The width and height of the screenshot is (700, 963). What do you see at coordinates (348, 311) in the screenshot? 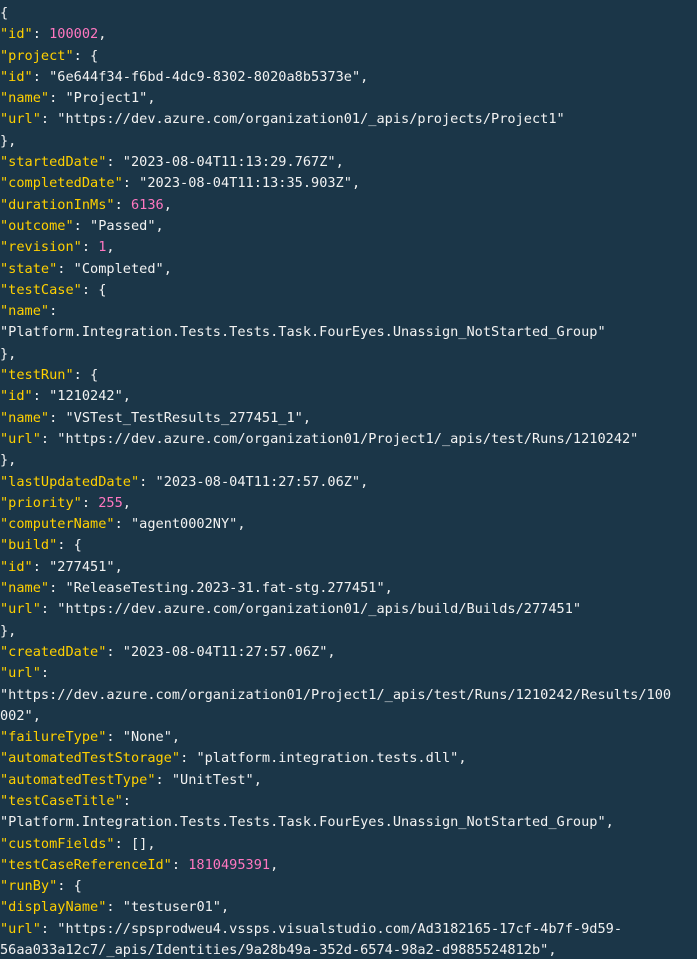
I see `code-line: "name":` at bounding box center [348, 311].